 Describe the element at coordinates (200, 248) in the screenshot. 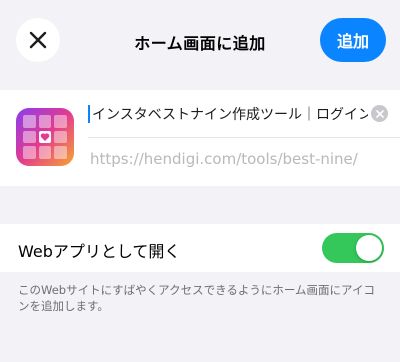

I see `webapp-toggle-row: Webアプリとして開く` at that location.